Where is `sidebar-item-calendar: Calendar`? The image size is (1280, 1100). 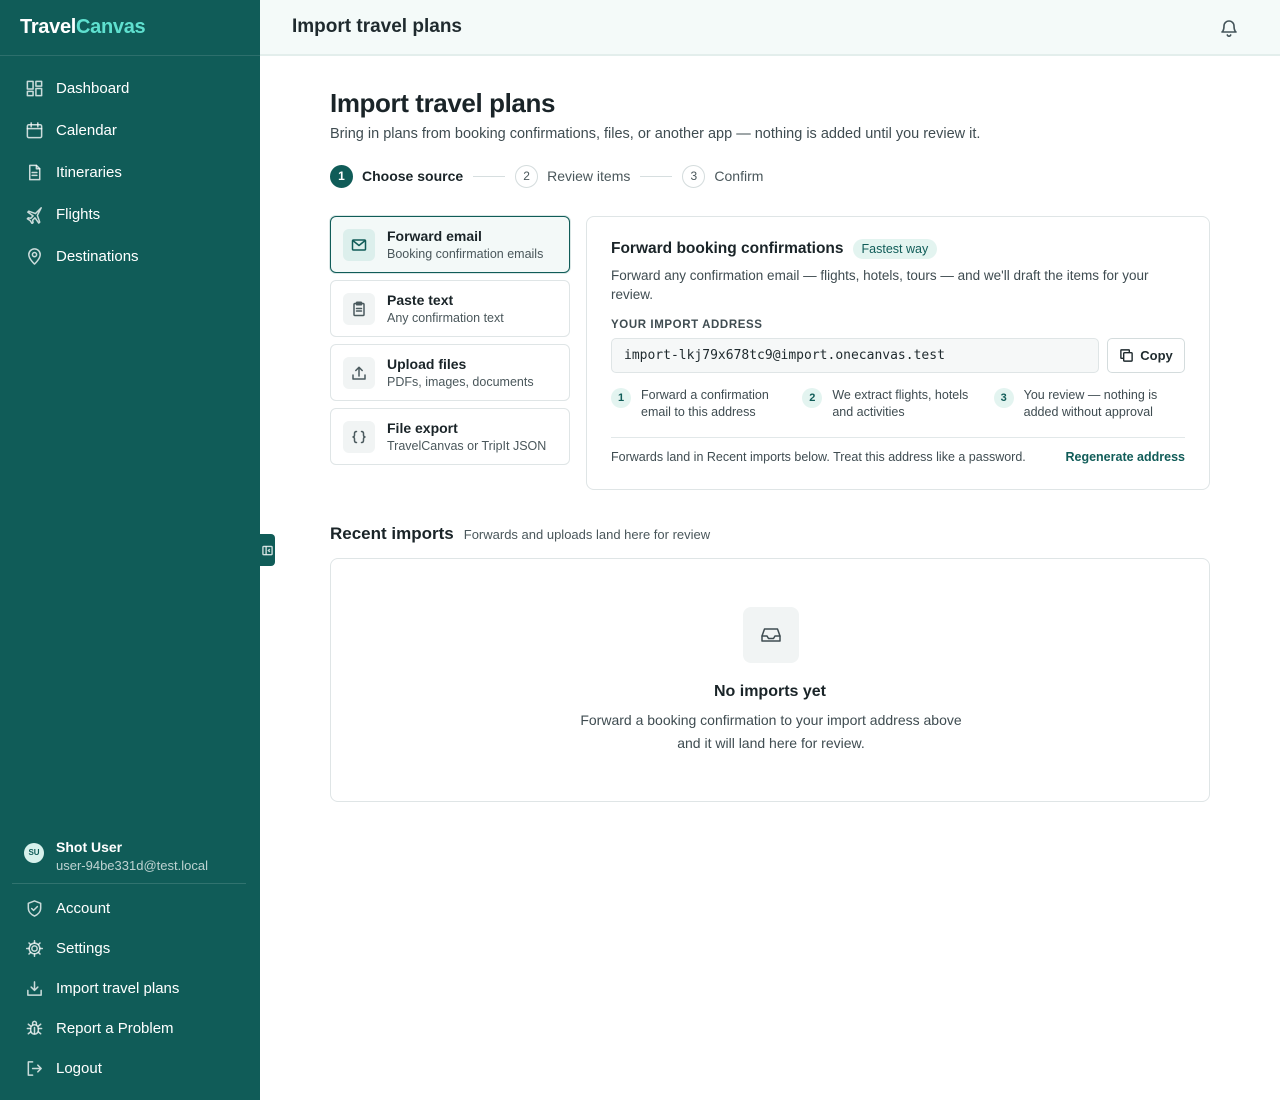 sidebar-item-calendar: Calendar is located at coordinates (130, 130).